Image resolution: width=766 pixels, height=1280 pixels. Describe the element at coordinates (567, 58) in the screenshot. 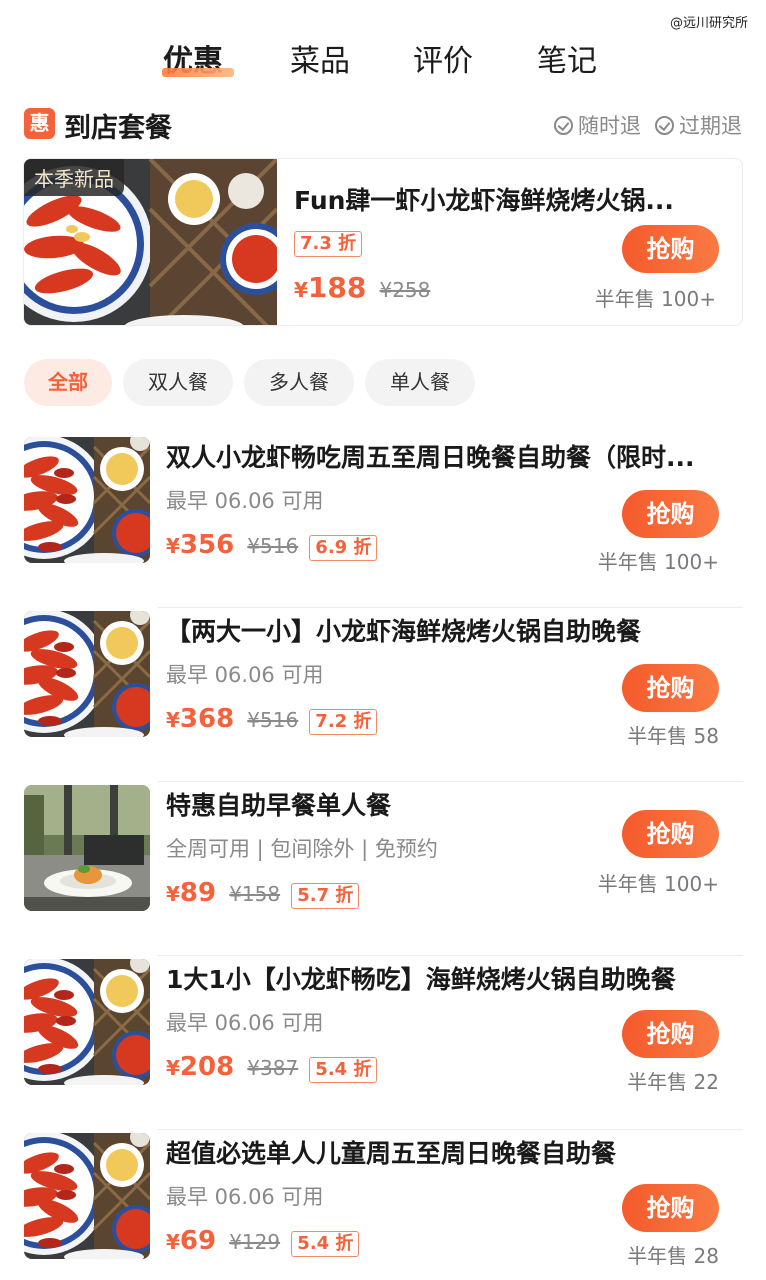

I see `tab-biji: 笔记` at that location.